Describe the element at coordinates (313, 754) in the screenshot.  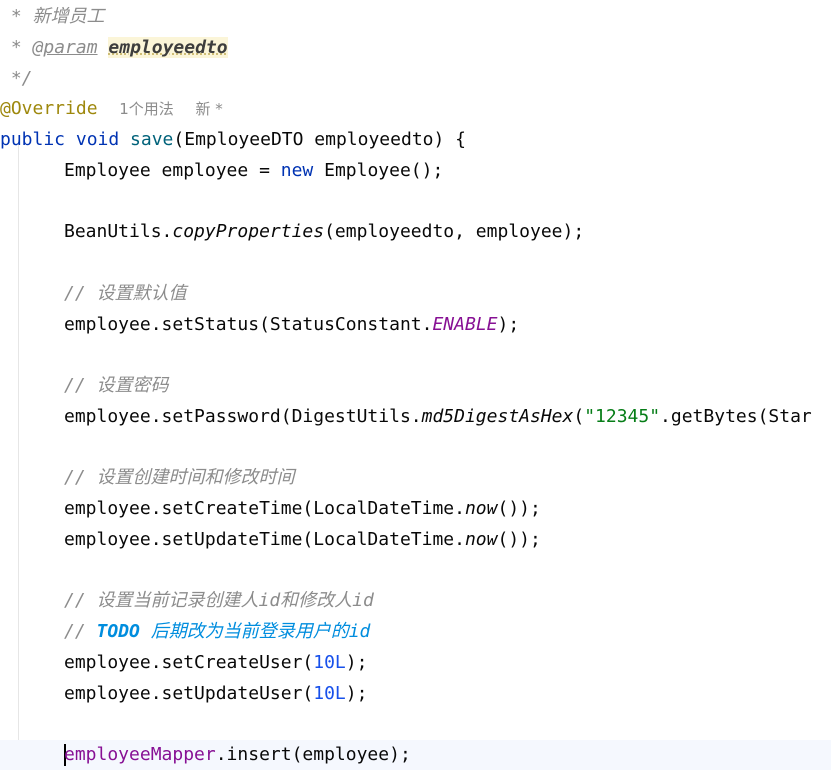
I see `insert-call: .insert(employee);` at that location.